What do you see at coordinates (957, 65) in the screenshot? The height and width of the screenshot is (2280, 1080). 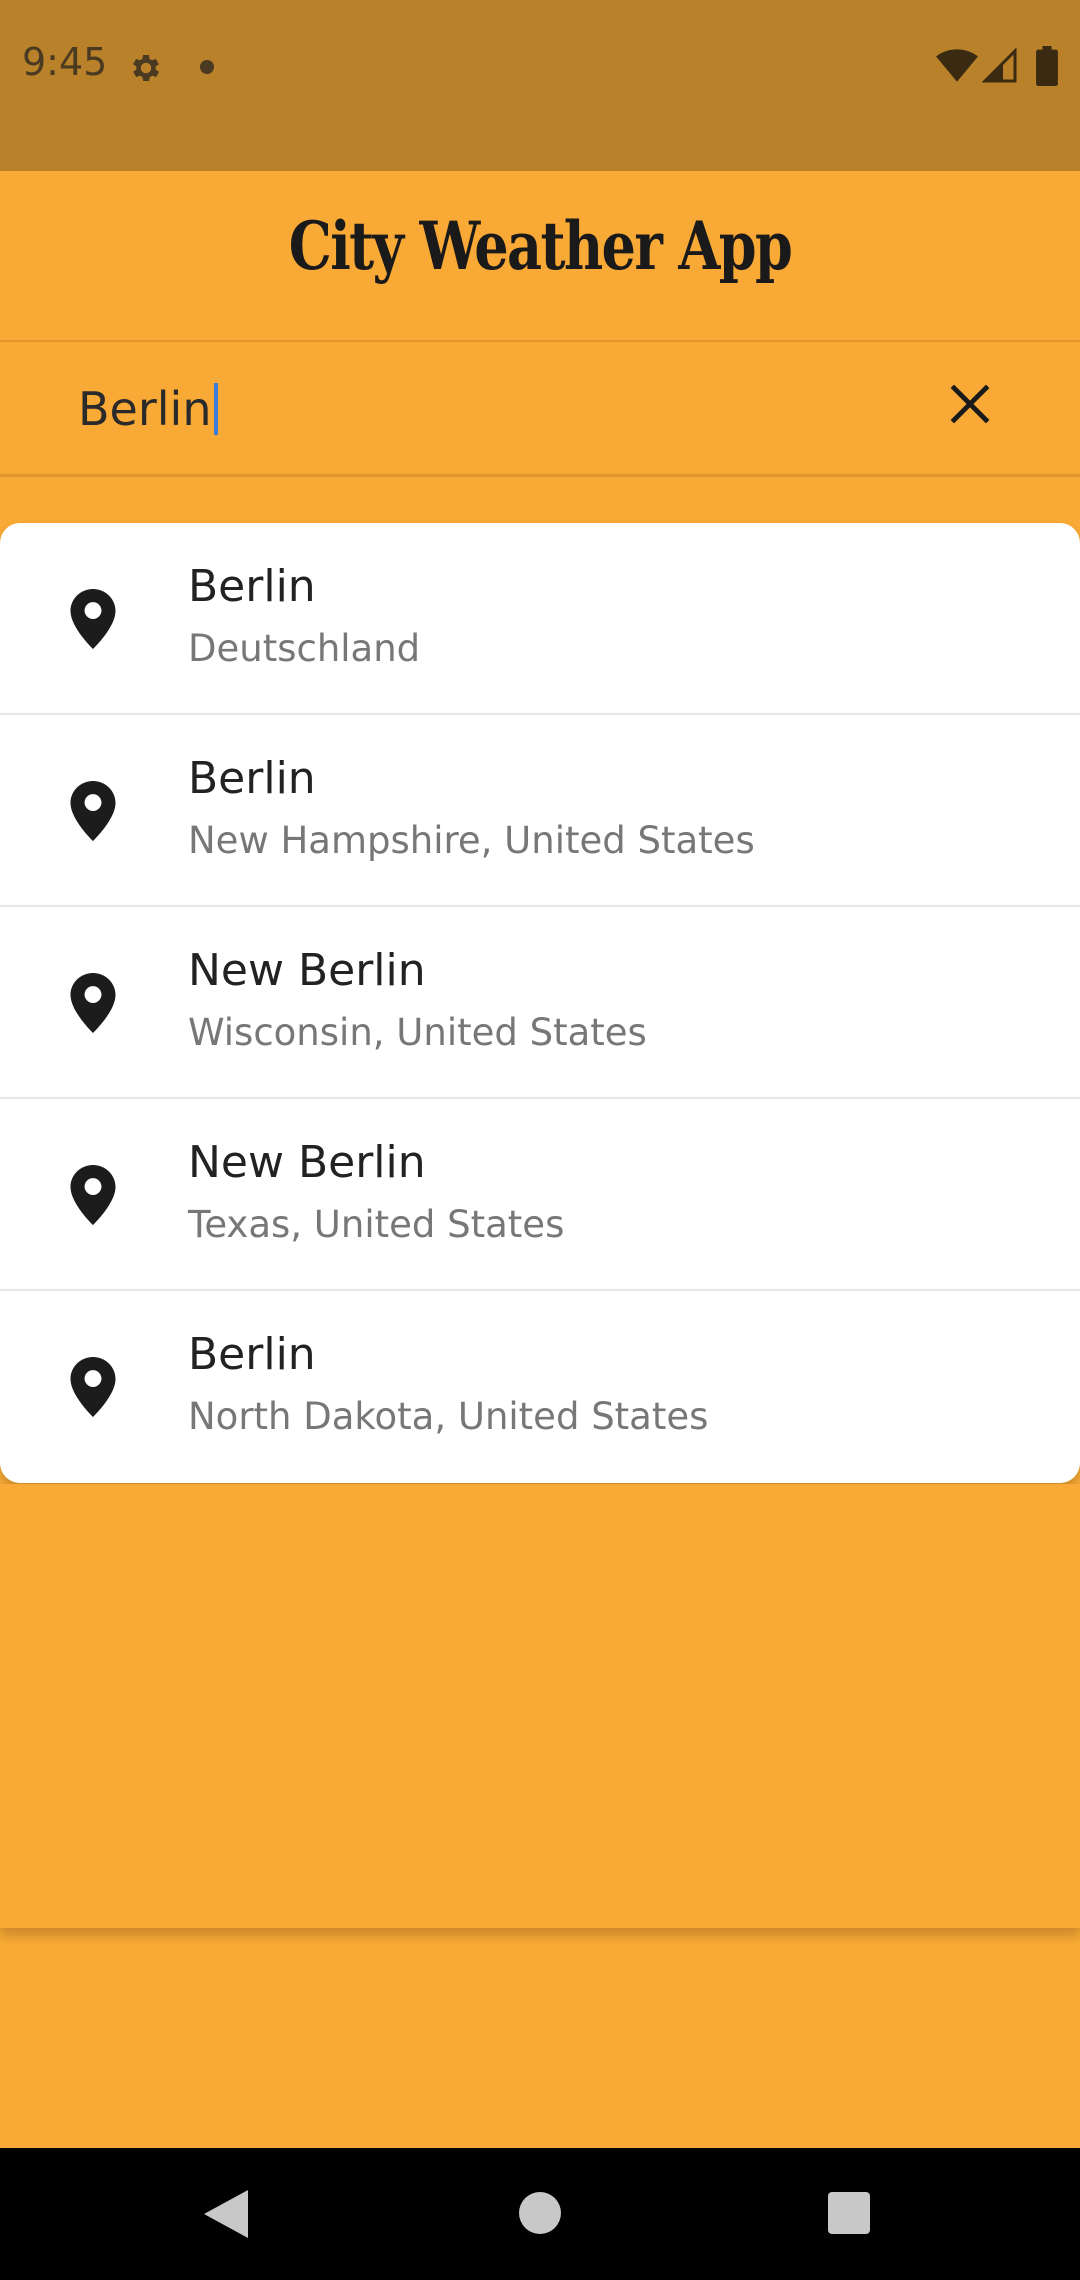 I see `wifi-icon` at bounding box center [957, 65].